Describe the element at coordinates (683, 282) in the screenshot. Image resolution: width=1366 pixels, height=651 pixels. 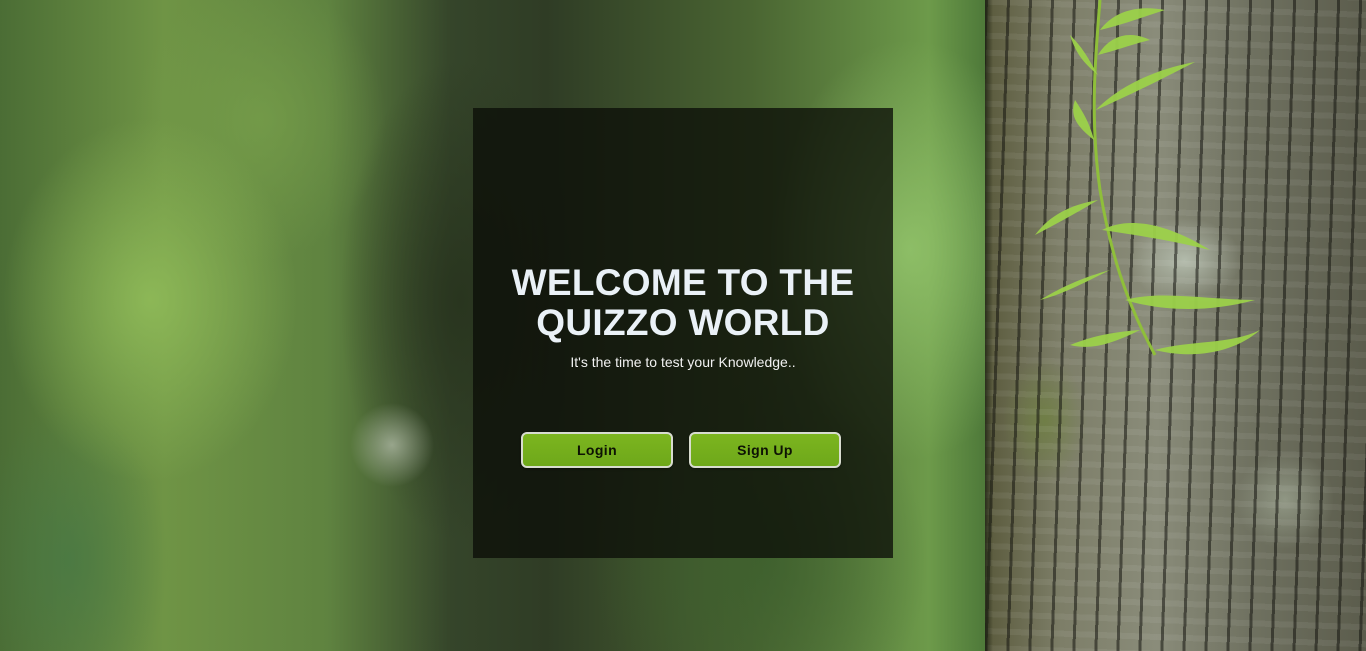
I see `heading-line-1: WELCOME TO THE` at that location.